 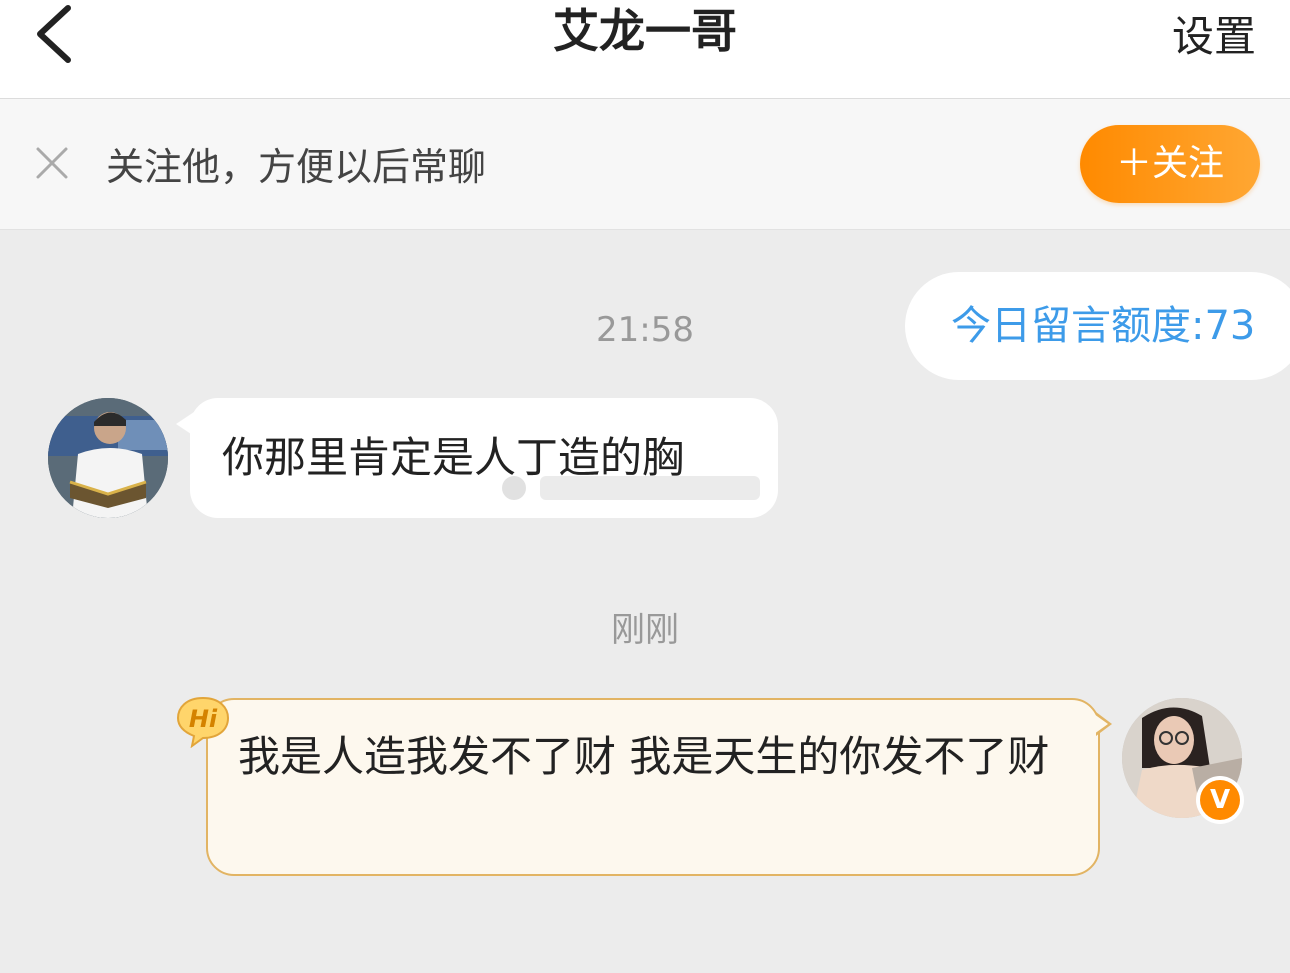 I want to click on contact-avatar, so click(x=108, y=458).